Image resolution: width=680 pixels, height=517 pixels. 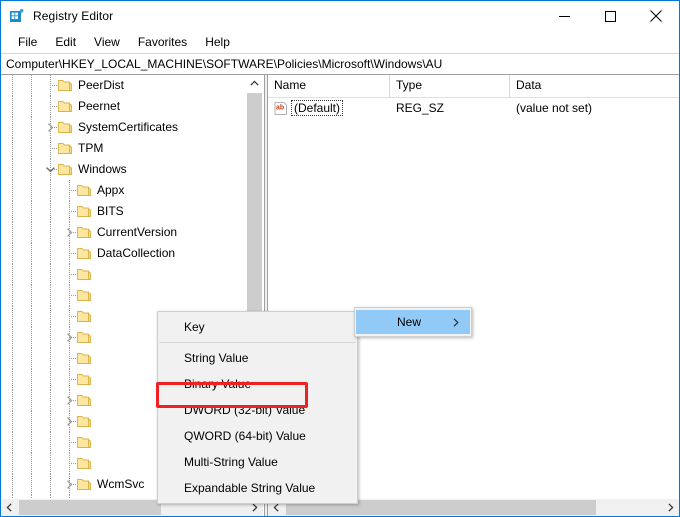 What do you see at coordinates (194, 327) in the screenshot?
I see `context-menu-item-label: Key` at bounding box center [194, 327].